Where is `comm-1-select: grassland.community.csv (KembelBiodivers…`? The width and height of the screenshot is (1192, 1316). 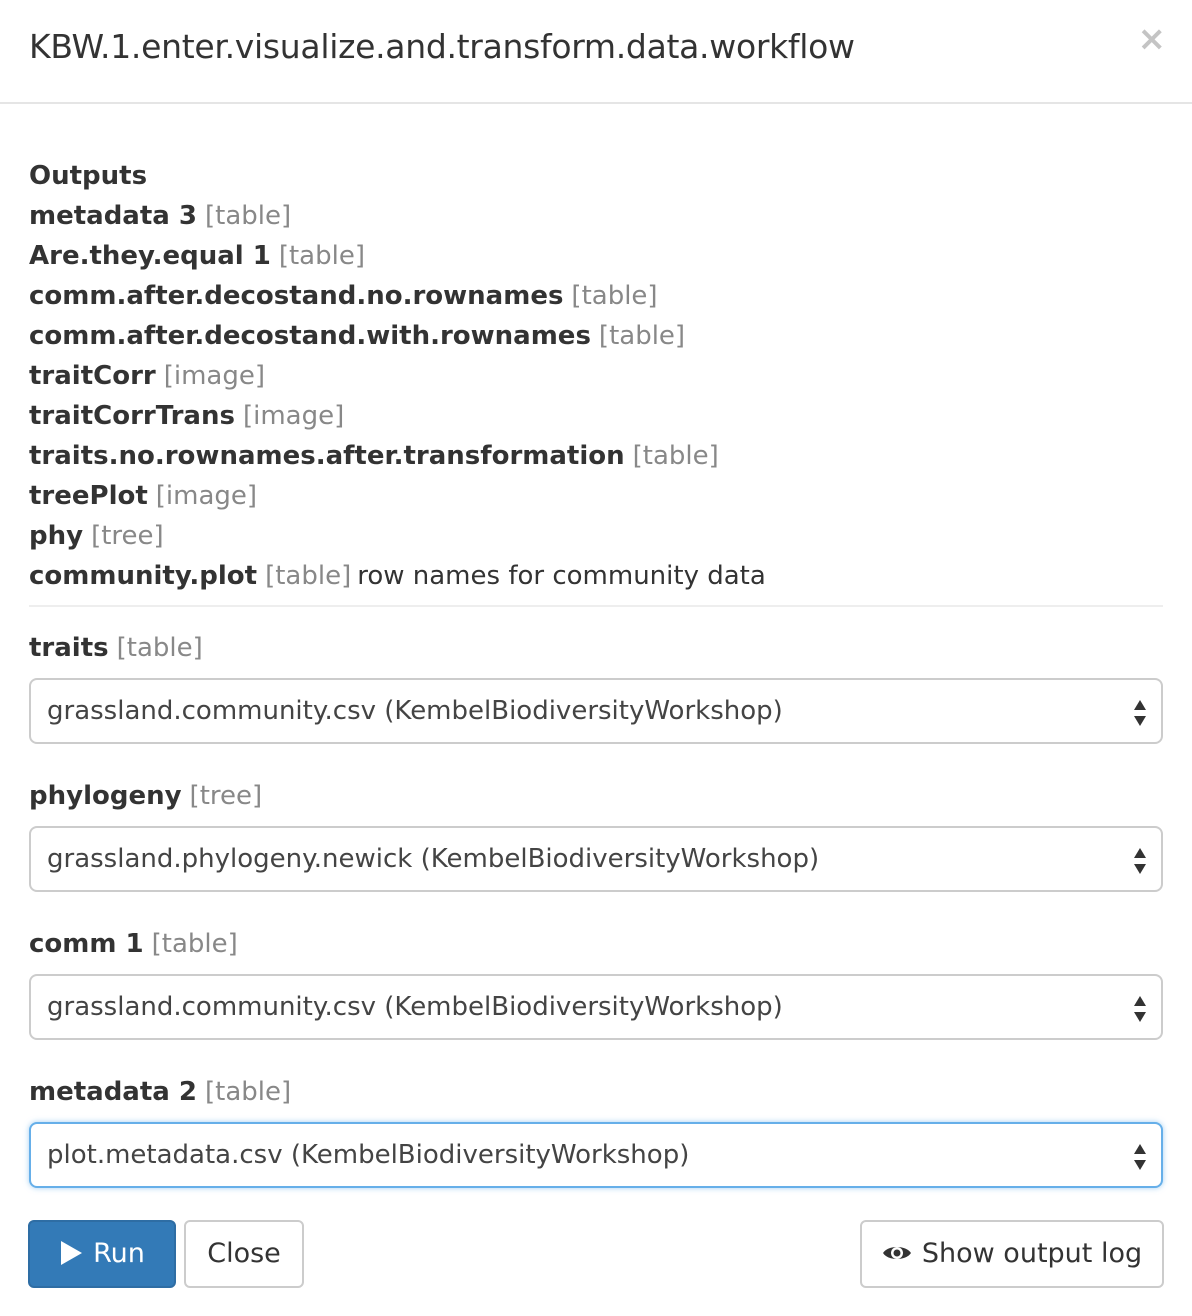
comm-1-select: grassland.community.csv (KembelBiodivers… is located at coordinates (596, 1007).